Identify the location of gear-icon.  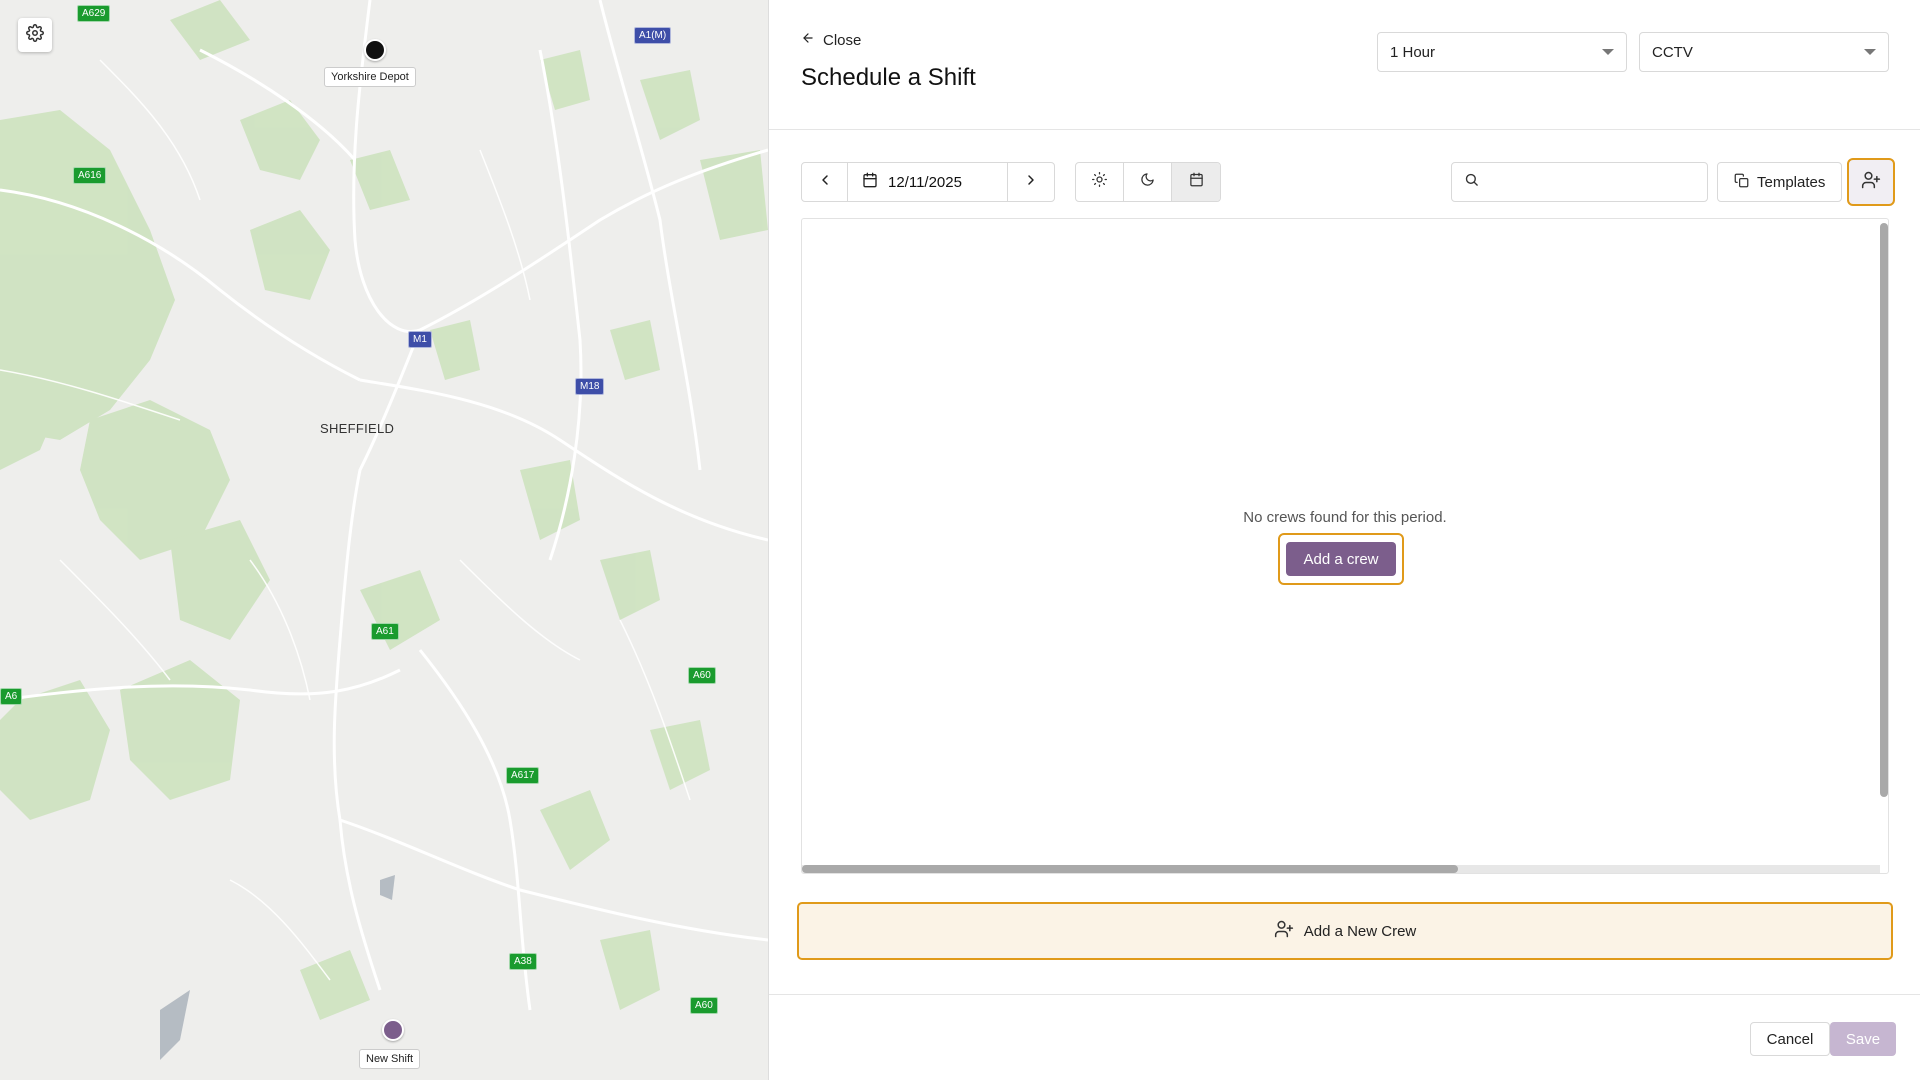
(35, 35).